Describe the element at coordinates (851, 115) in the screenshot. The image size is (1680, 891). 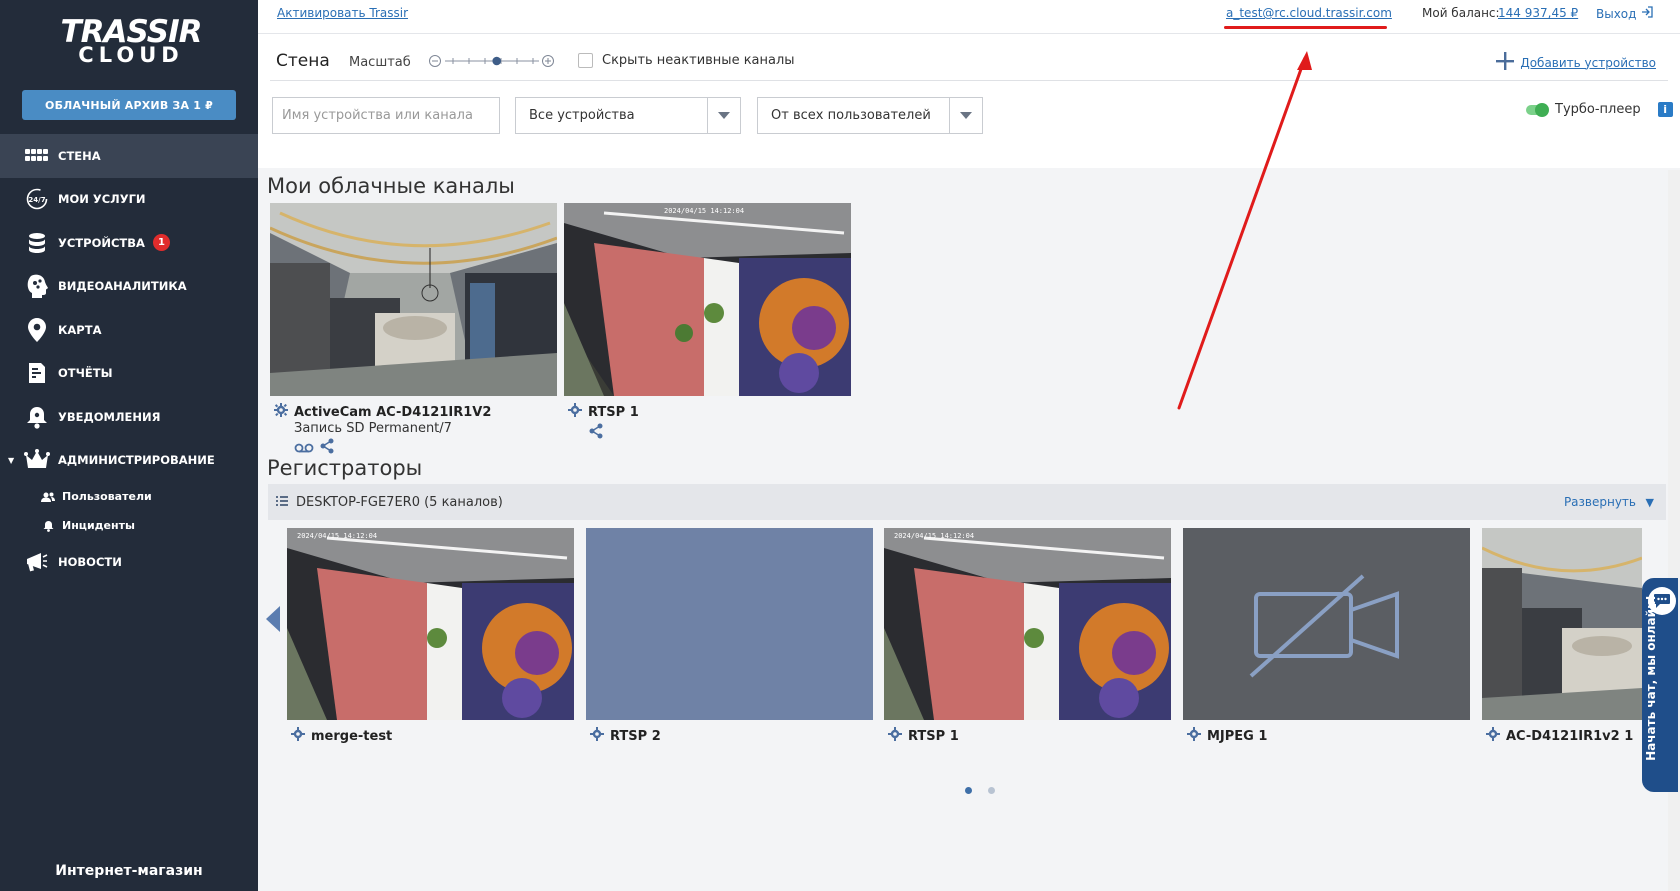
I see `user-filter-value: От всех пользователей` at that location.